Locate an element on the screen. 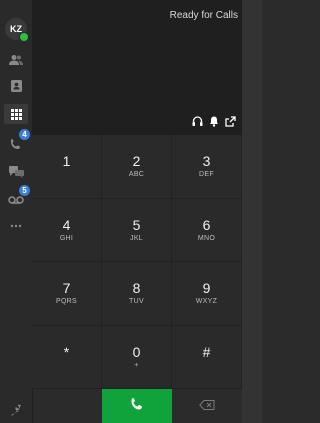  voicemail-icon is located at coordinates (16, 200).